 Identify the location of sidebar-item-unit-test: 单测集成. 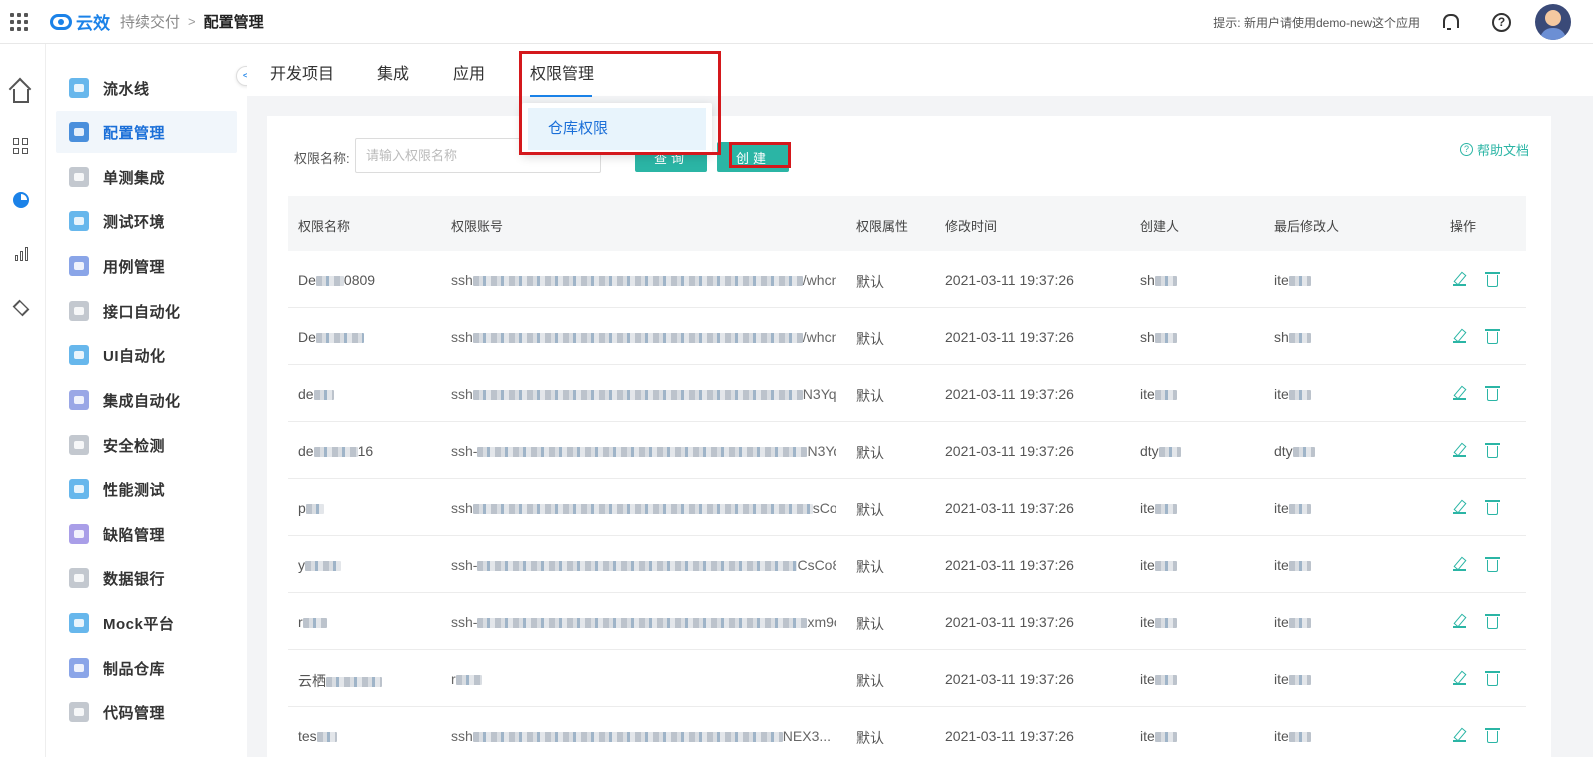
(146, 177).